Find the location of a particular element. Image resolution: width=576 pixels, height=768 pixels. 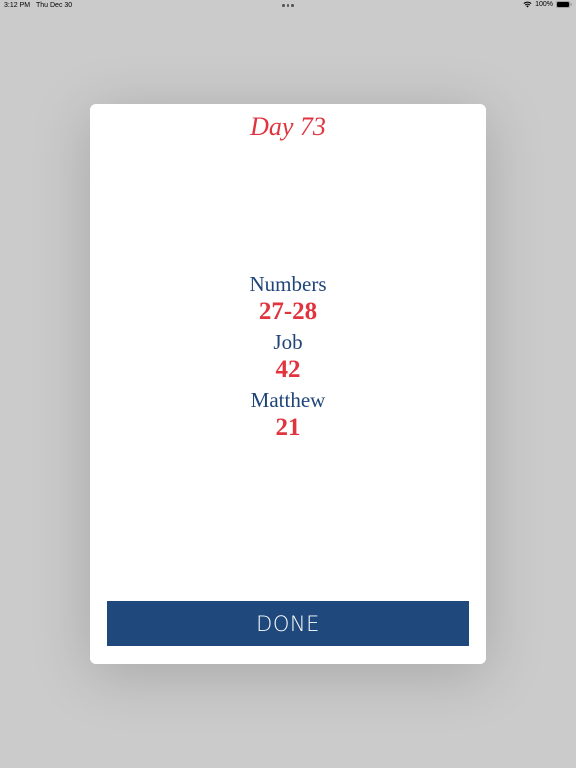

reading-item: Matthew 21 is located at coordinates (288, 415).